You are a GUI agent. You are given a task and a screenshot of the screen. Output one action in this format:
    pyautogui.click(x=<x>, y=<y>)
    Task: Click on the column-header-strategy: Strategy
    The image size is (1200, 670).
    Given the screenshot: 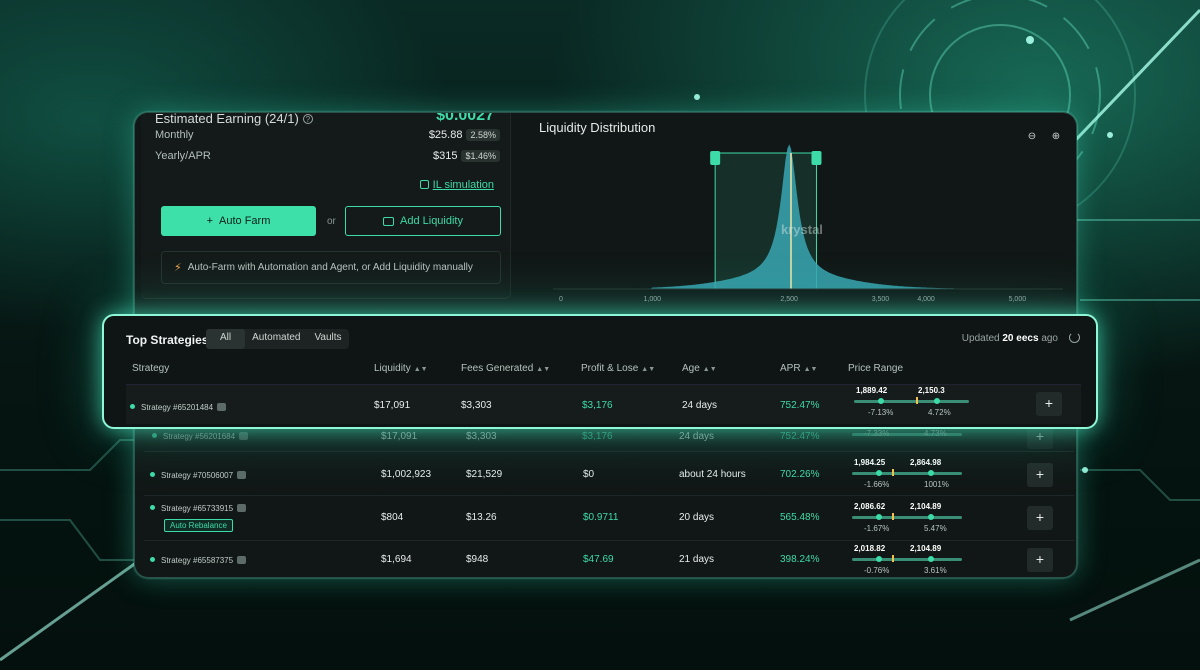 What is the action you would take?
    pyautogui.click(x=150, y=368)
    